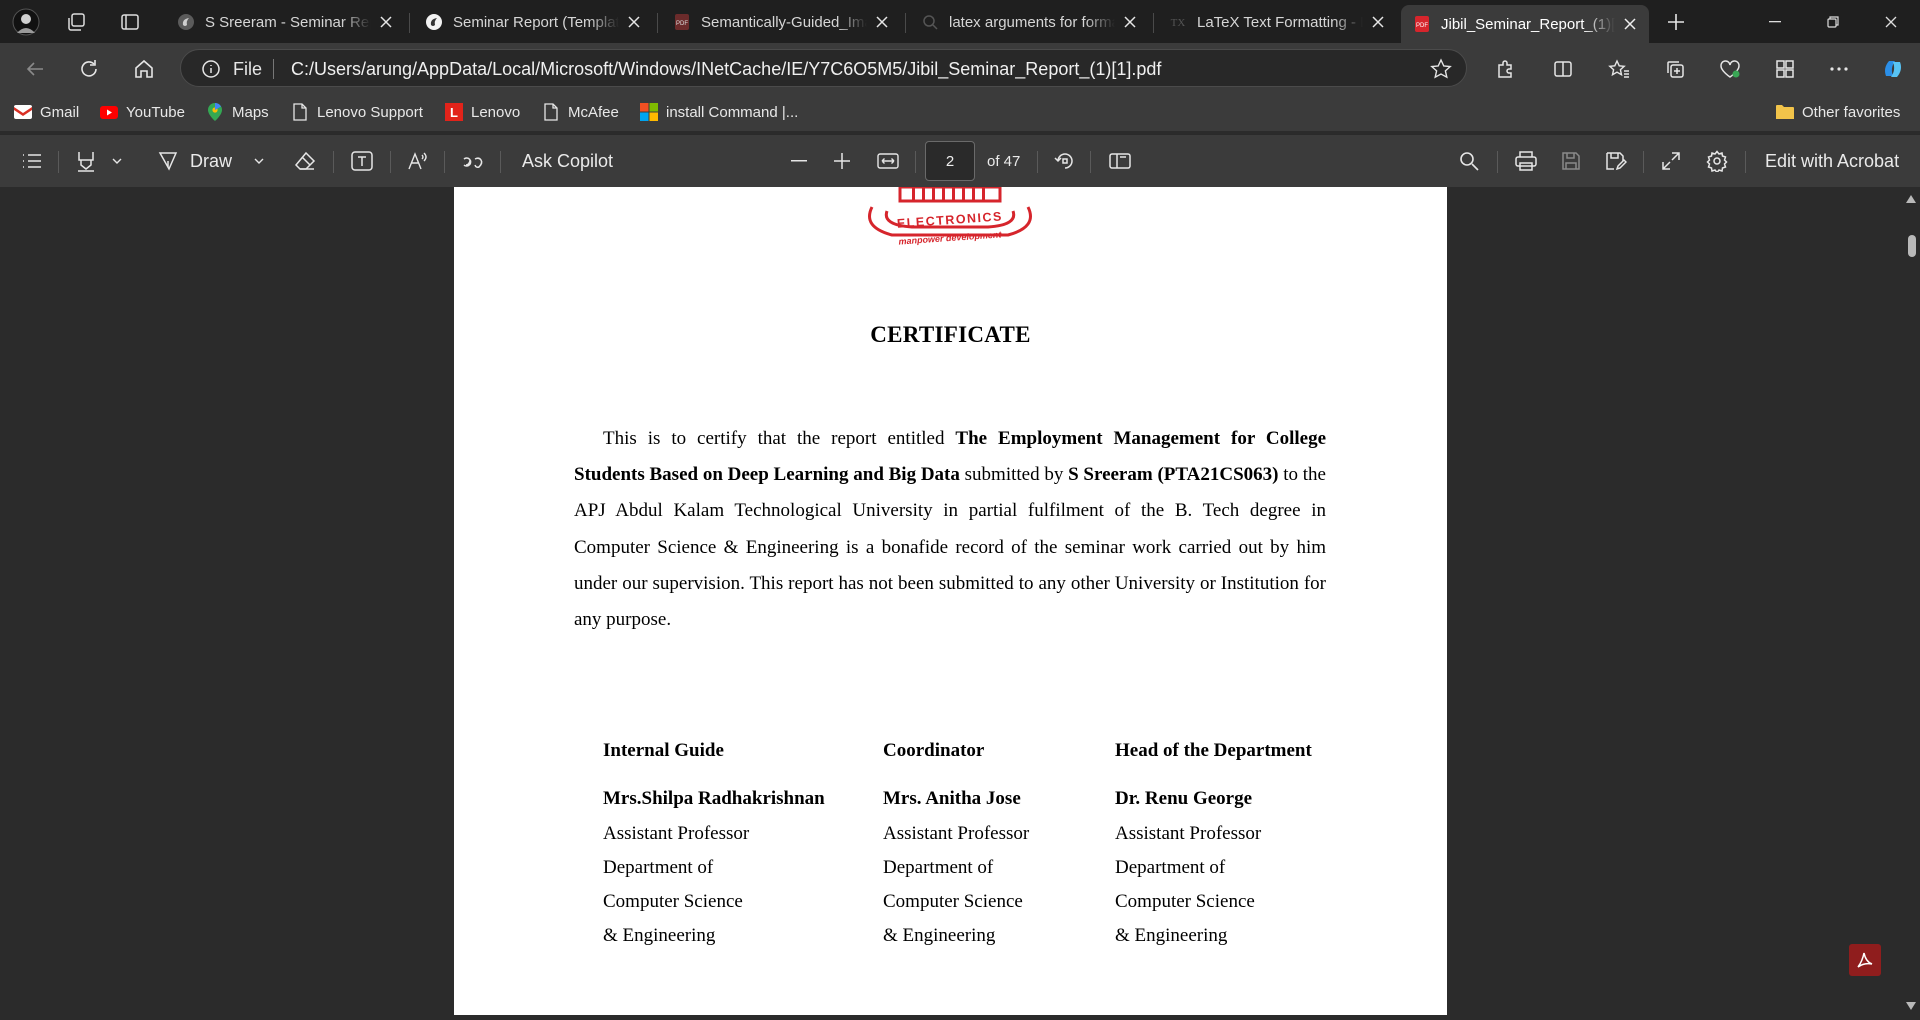  Describe the element at coordinates (1571, 161) in the screenshot. I see `save-icon` at that location.